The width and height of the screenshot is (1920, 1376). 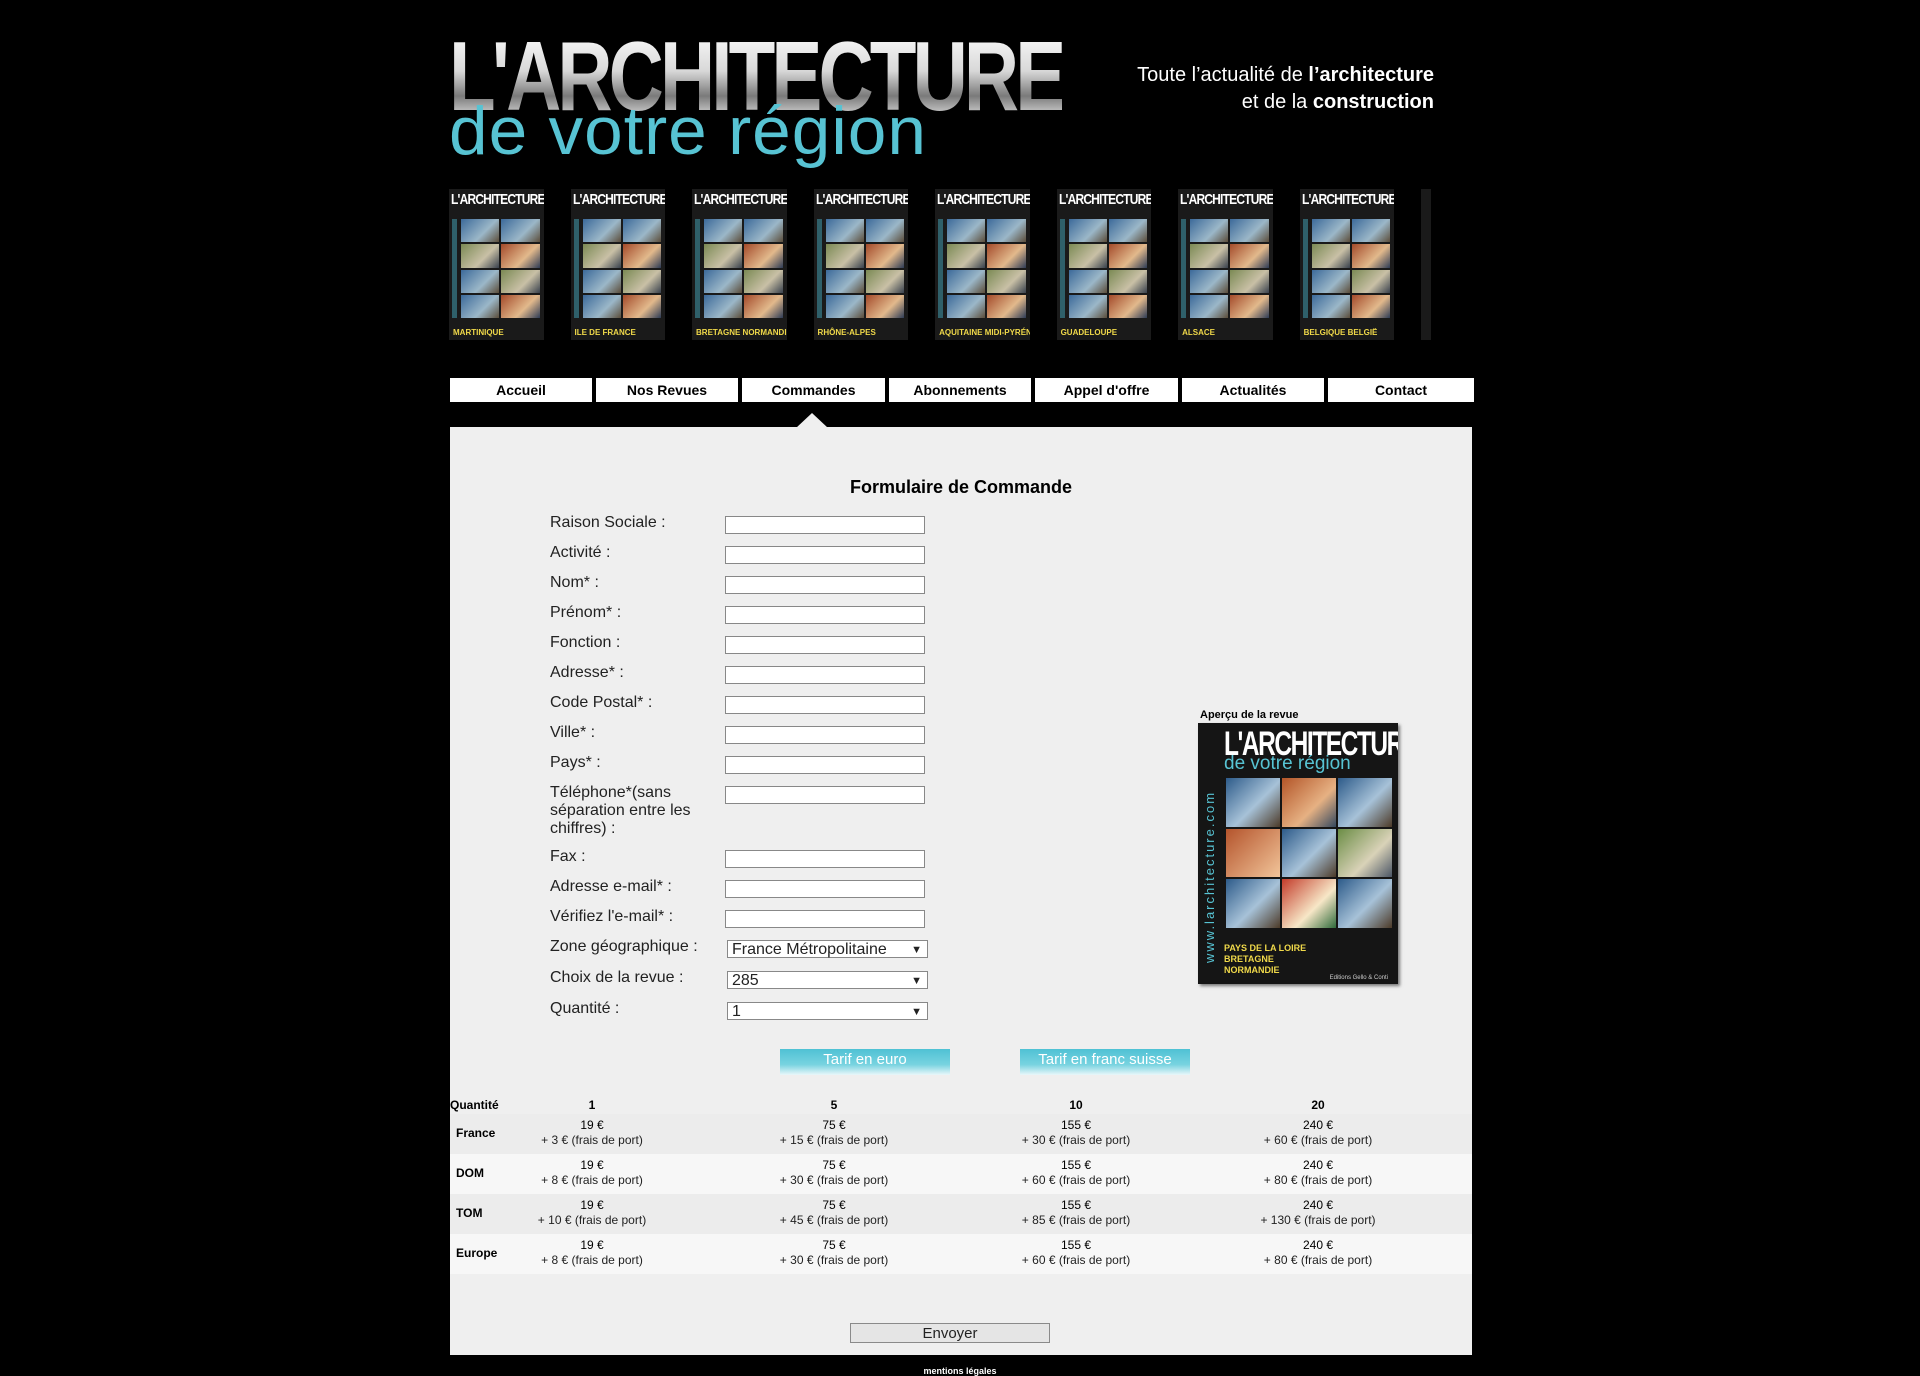 I want to click on nav-item-commandes: Commandes, so click(x=813, y=390).